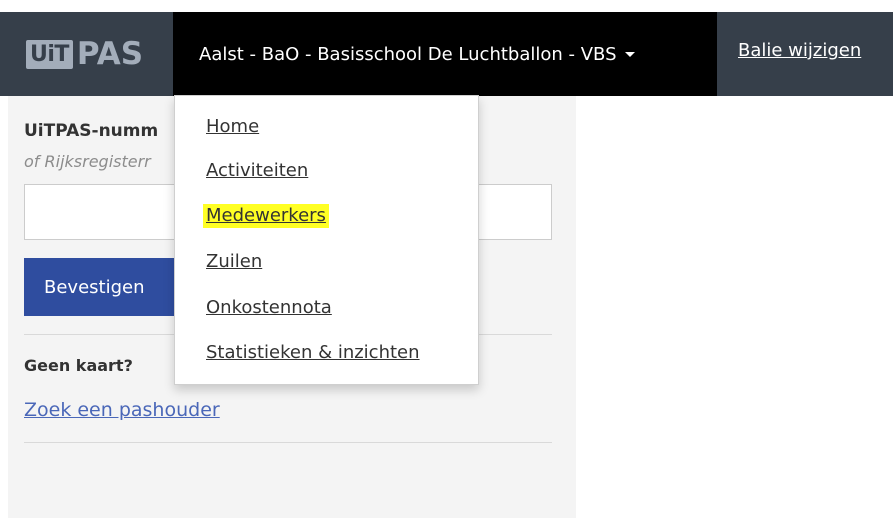  Describe the element at coordinates (87, 161) in the screenshot. I see `pas-number-hint: of Rijksregisterr` at that location.